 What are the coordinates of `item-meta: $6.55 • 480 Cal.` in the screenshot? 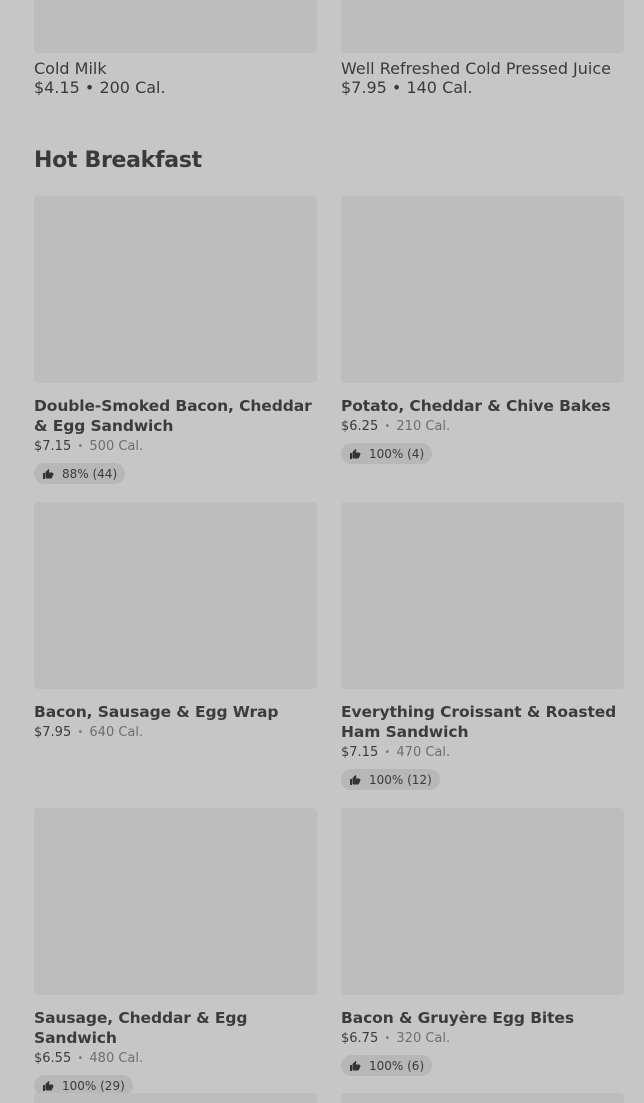 It's located at (175, 1059).